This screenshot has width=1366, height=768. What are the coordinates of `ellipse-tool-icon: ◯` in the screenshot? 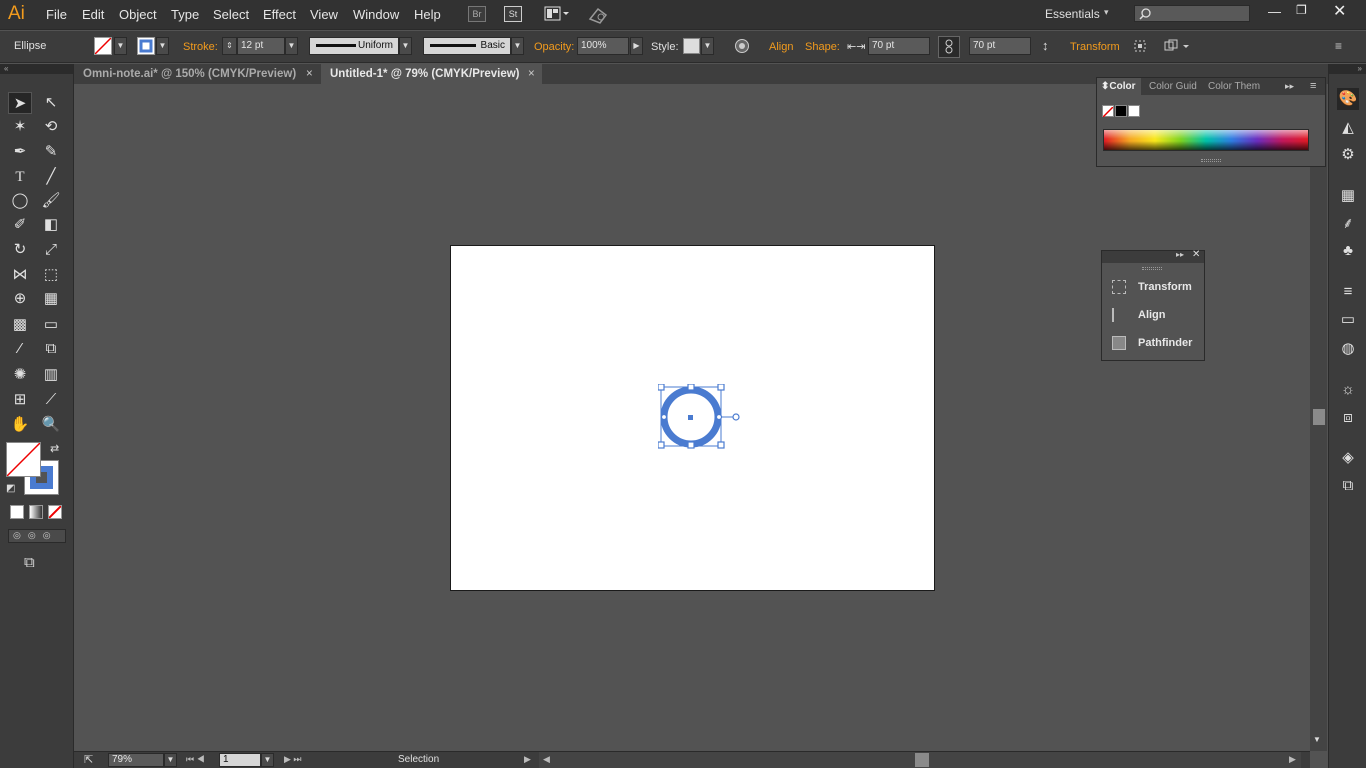 It's located at (20, 201).